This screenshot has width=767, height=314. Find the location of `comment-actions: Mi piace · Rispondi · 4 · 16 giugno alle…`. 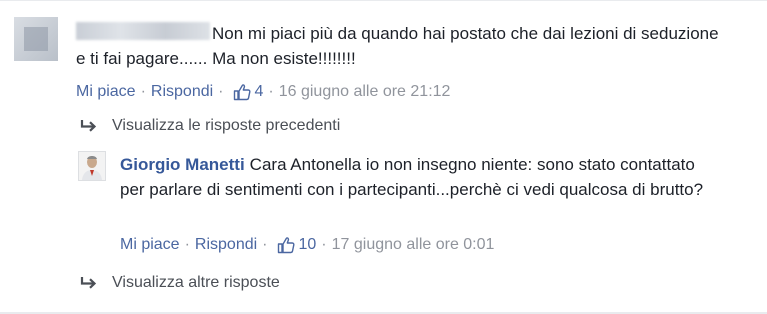

comment-actions: Mi piace · Rispondi · 4 · 16 giugno alle… is located at coordinates (263, 92).